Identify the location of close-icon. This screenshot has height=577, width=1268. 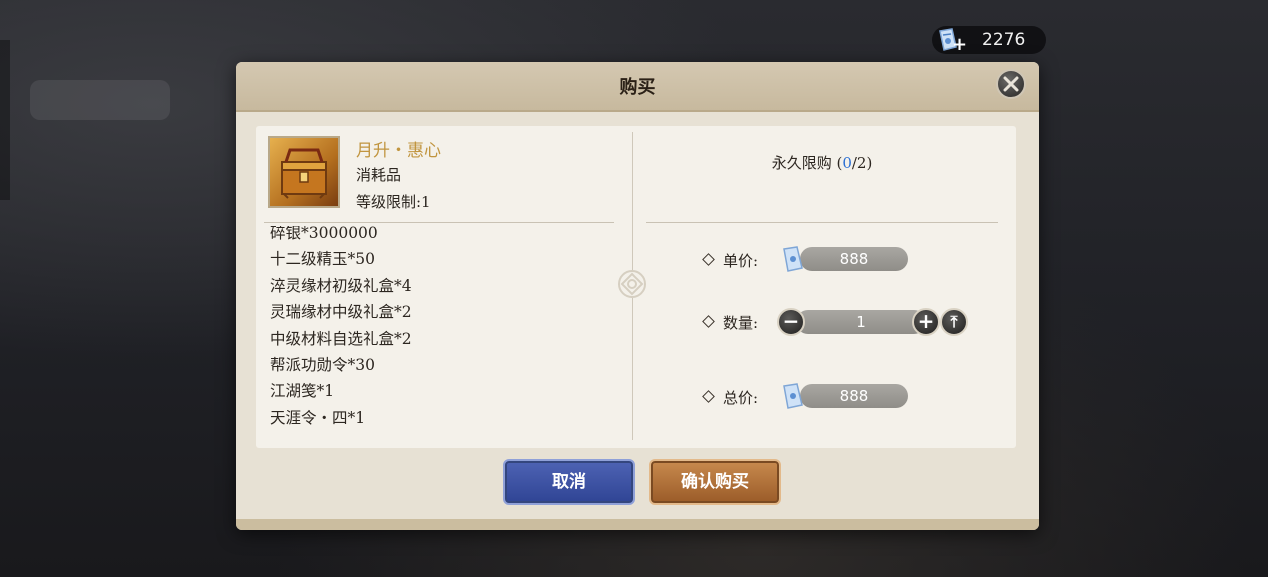
(1011, 84).